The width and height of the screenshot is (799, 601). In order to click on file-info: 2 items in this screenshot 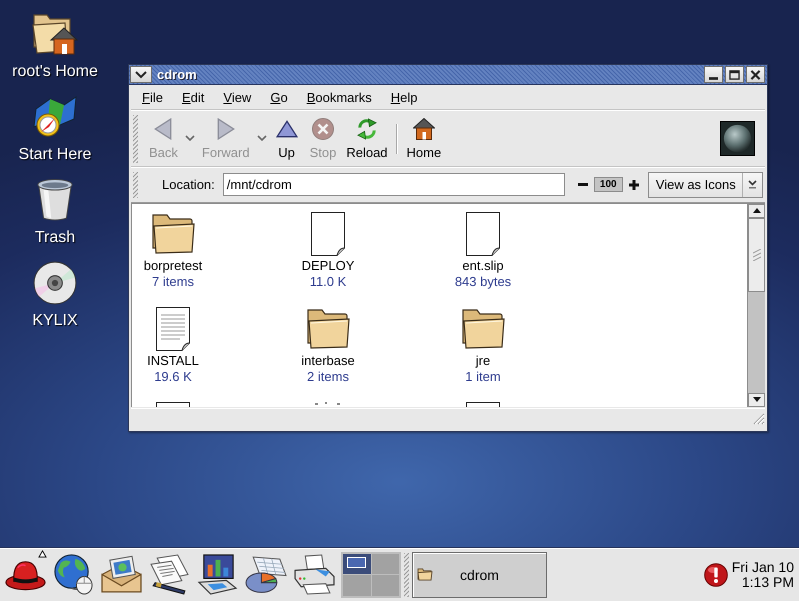, I will do `click(328, 376)`.